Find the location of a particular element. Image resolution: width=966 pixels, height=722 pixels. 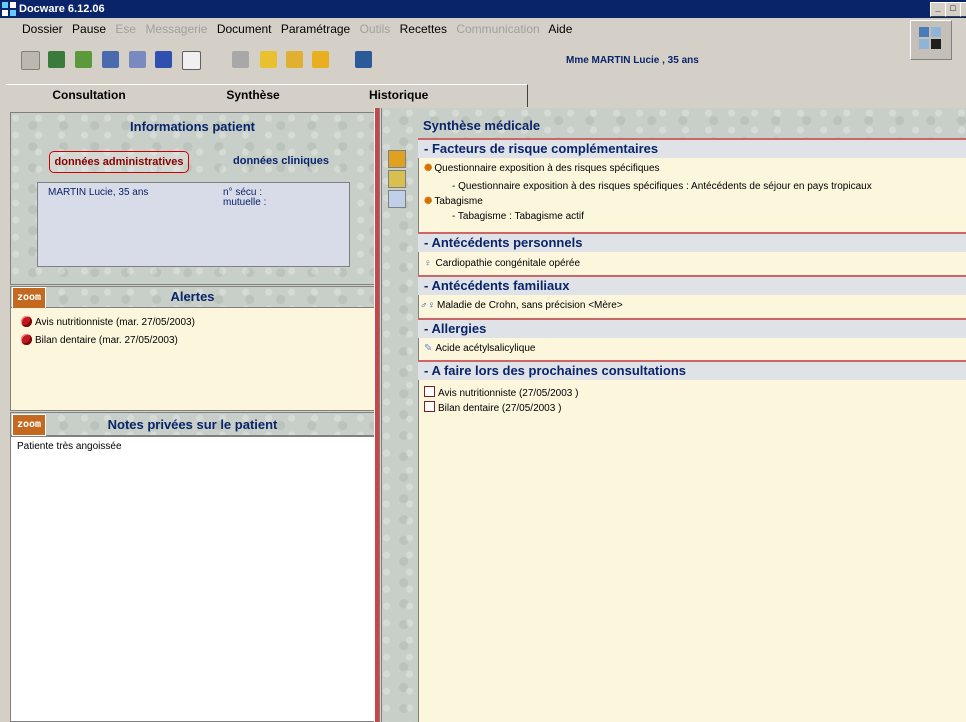

menu-outils: Outils is located at coordinates (375, 29).